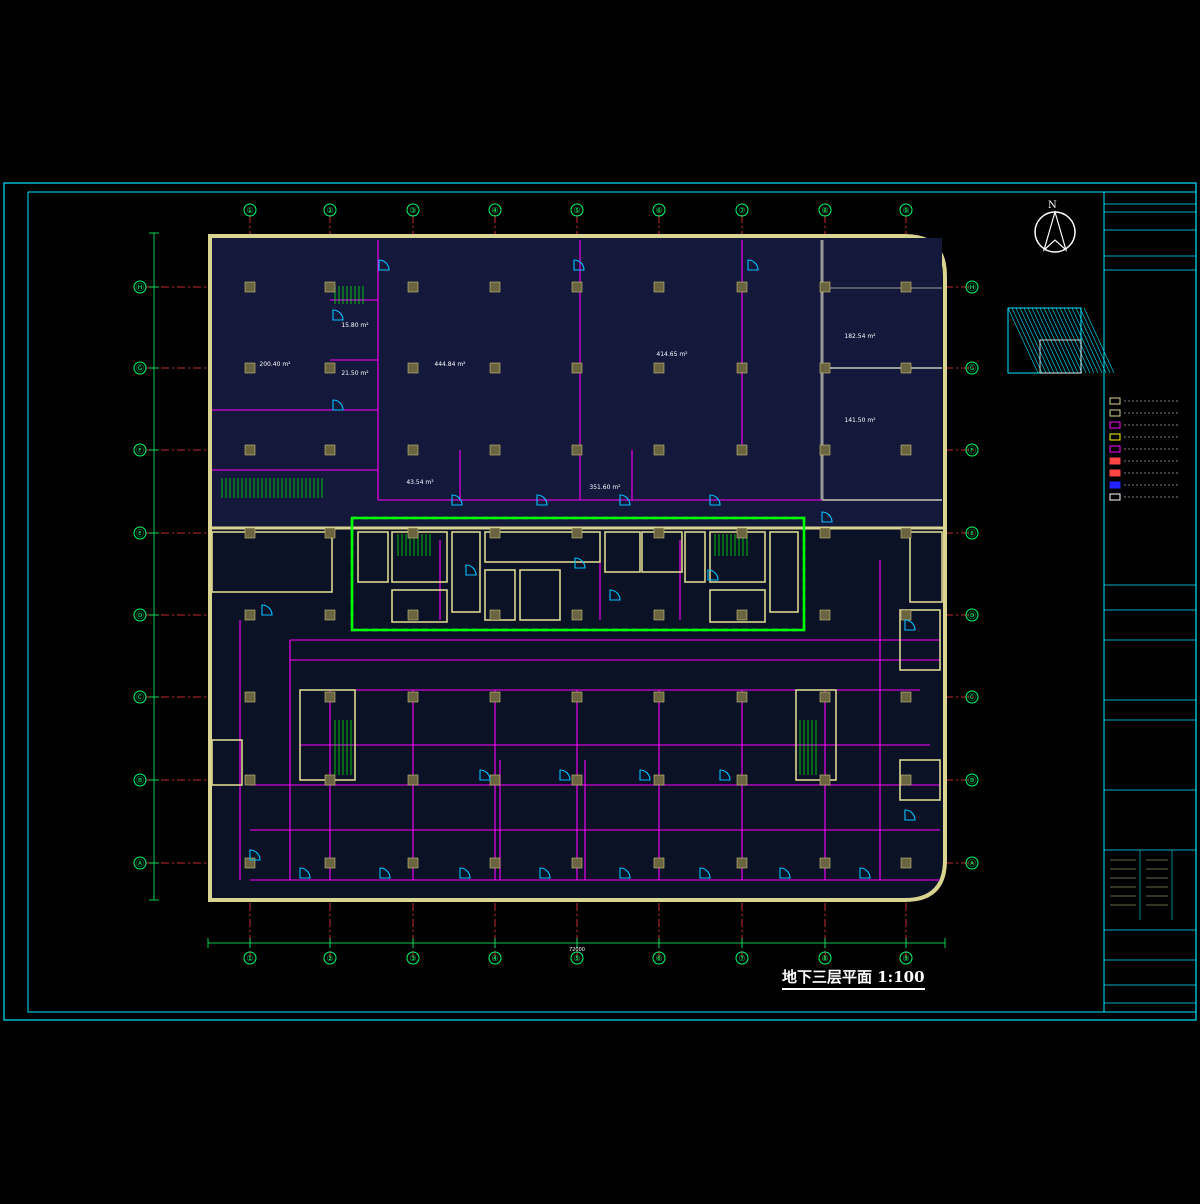  What do you see at coordinates (329, 958) in the screenshot?
I see `axis-label-bottom: ②` at bounding box center [329, 958].